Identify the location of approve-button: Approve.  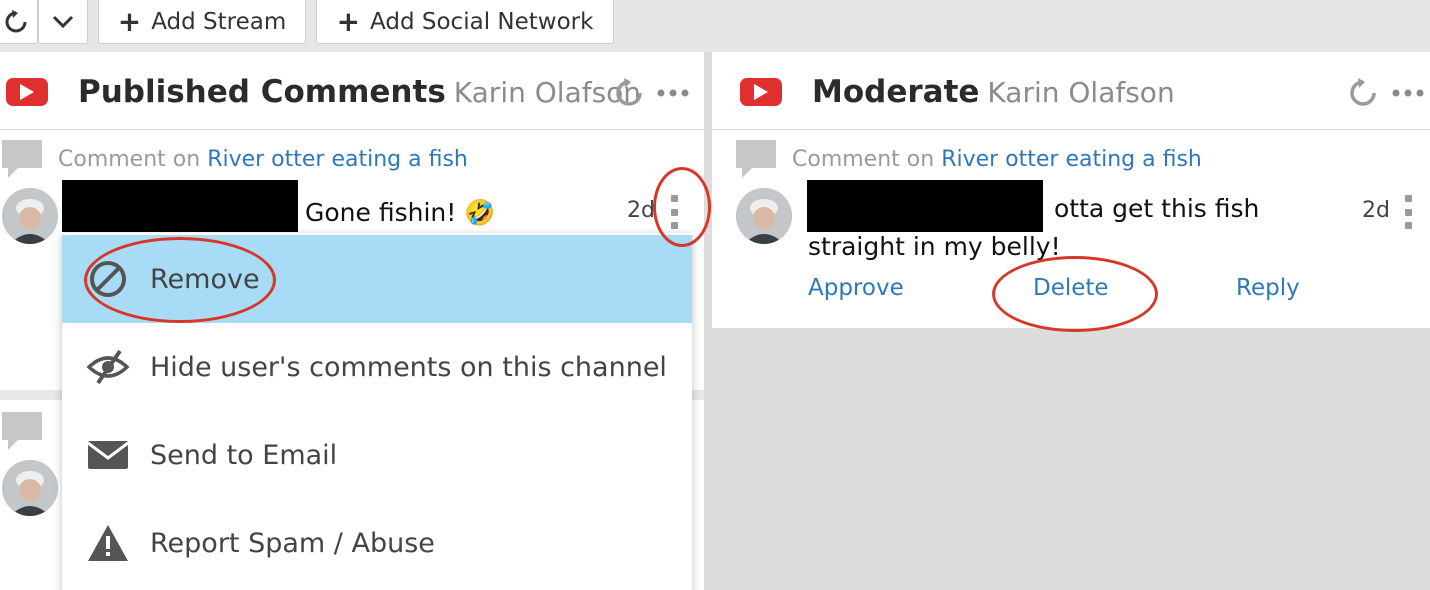
(856, 288).